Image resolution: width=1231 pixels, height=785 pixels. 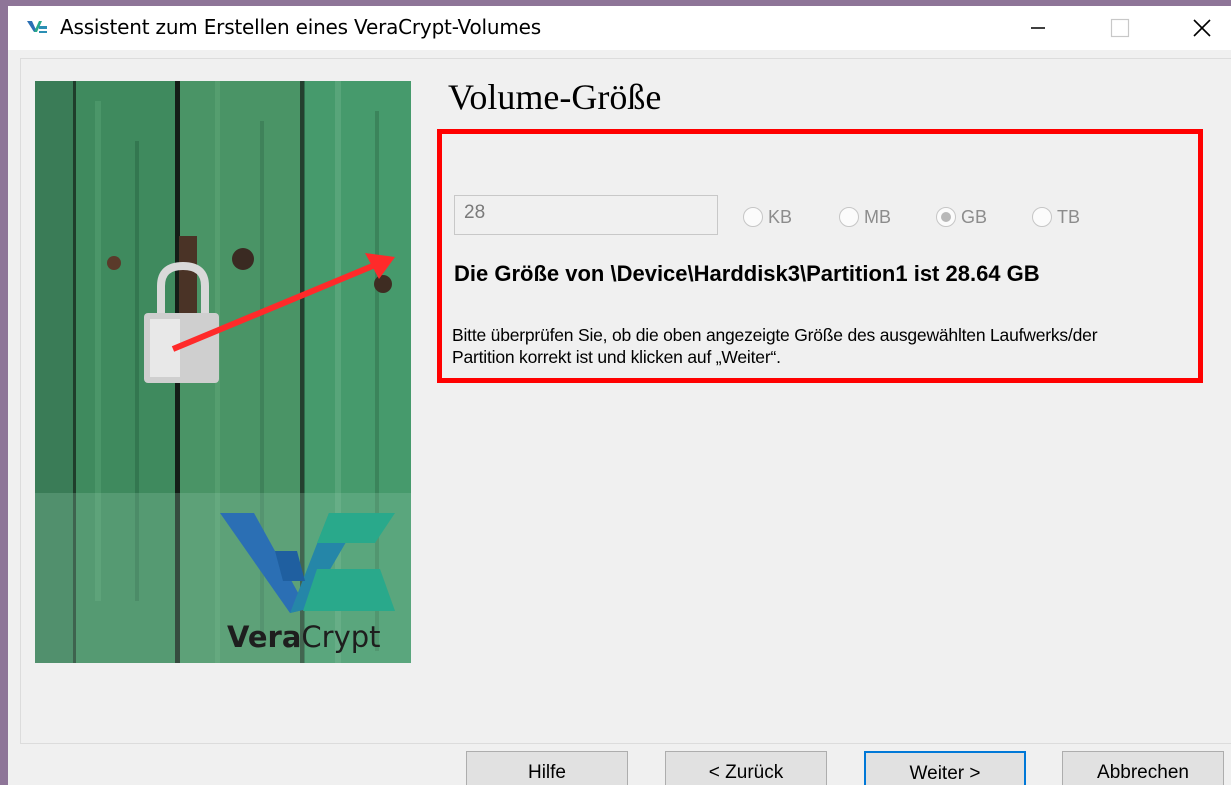 I want to click on logo-text-light: Crypt, so click(x=340, y=637).